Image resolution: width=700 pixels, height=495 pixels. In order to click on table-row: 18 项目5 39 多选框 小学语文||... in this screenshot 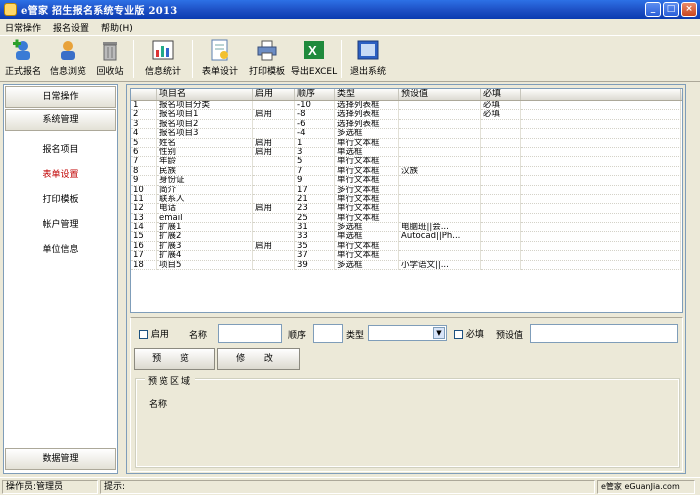, I will do `click(406, 265)`.